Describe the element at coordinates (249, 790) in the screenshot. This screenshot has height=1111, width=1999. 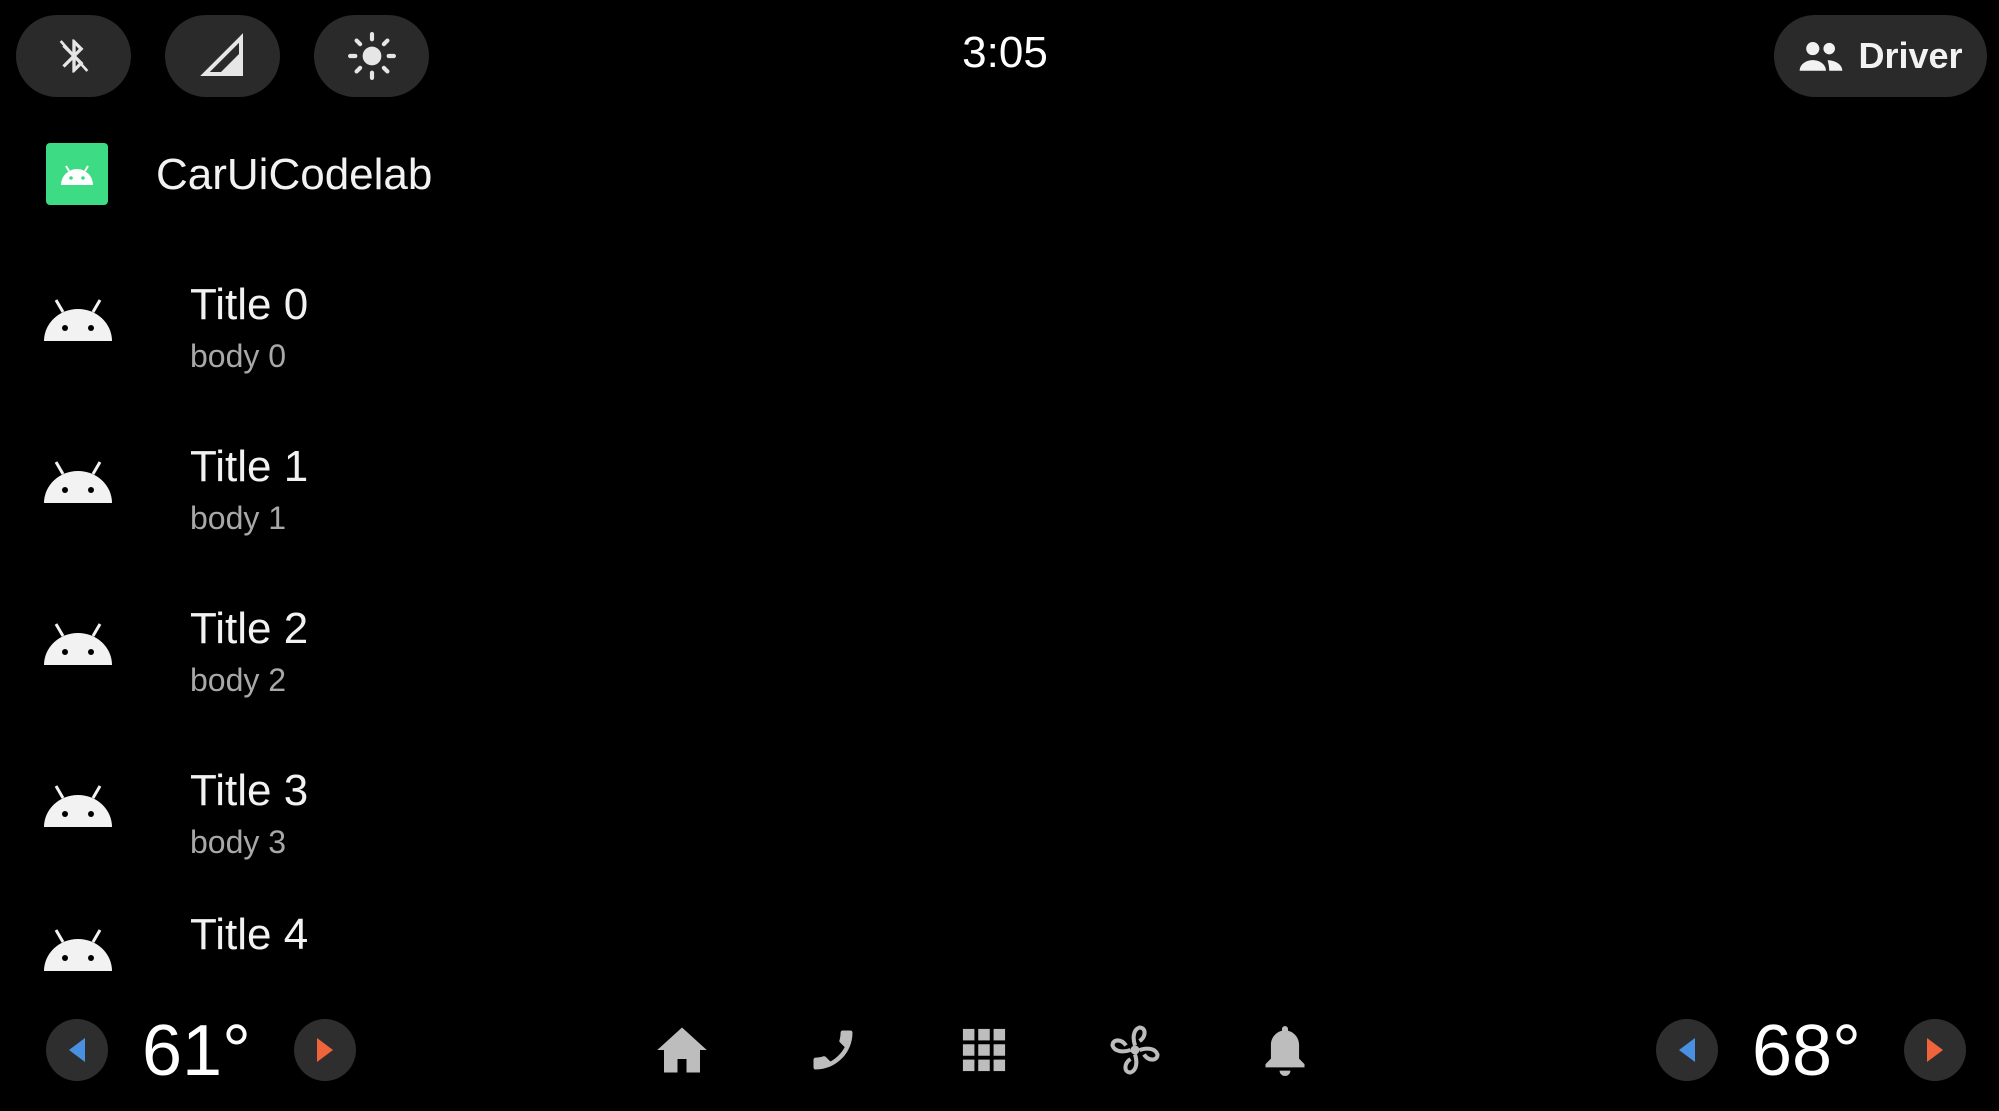
I see `list-item-title: Title 3` at that location.